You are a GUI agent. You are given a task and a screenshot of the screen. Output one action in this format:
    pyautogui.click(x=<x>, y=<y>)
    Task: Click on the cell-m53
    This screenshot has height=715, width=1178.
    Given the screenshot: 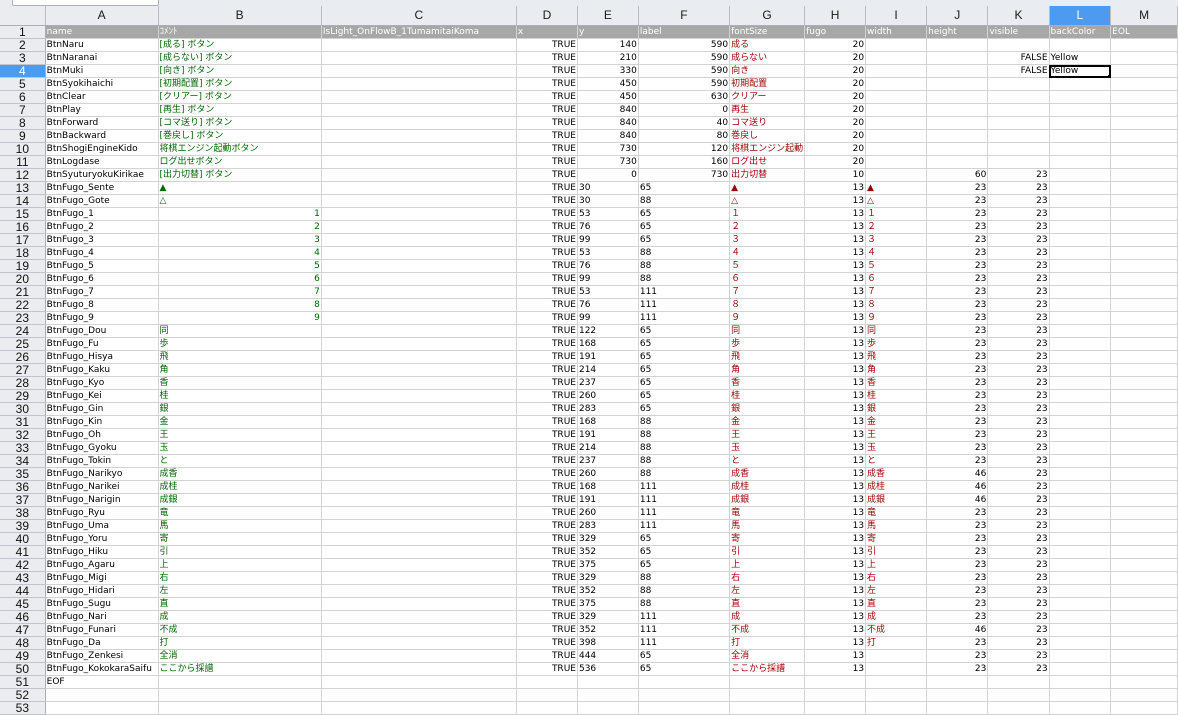 What is the action you would take?
    pyautogui.click(x=1144, y=708)
    